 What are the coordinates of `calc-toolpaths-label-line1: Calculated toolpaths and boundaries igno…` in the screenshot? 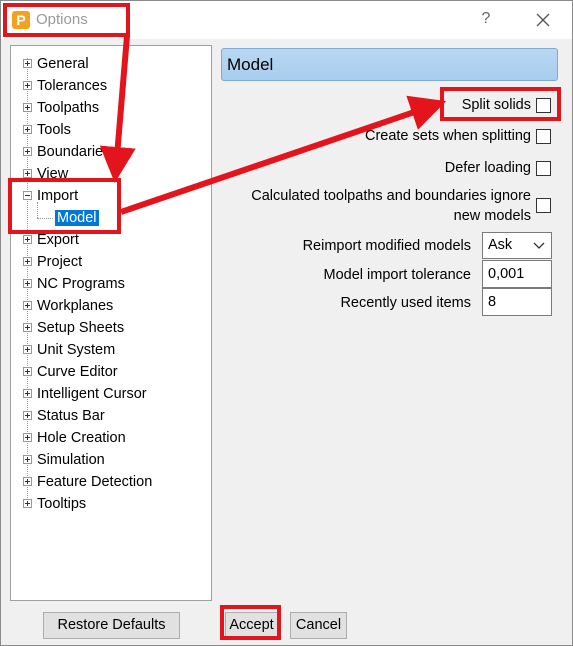 It's located at (391, 196).